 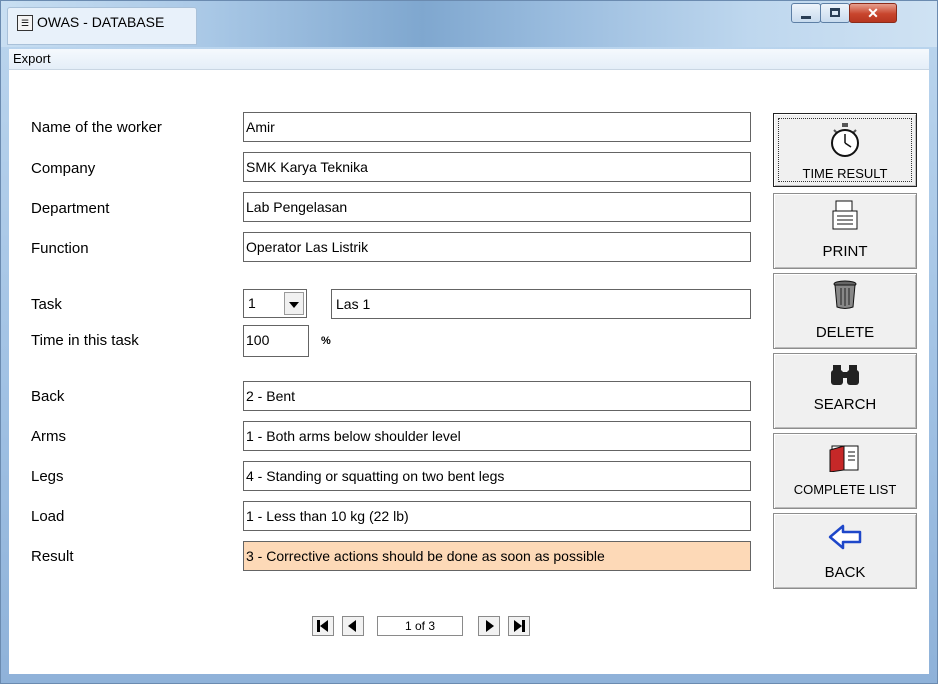 I want to click on back-button: BACK, so click(x=845, y=551).